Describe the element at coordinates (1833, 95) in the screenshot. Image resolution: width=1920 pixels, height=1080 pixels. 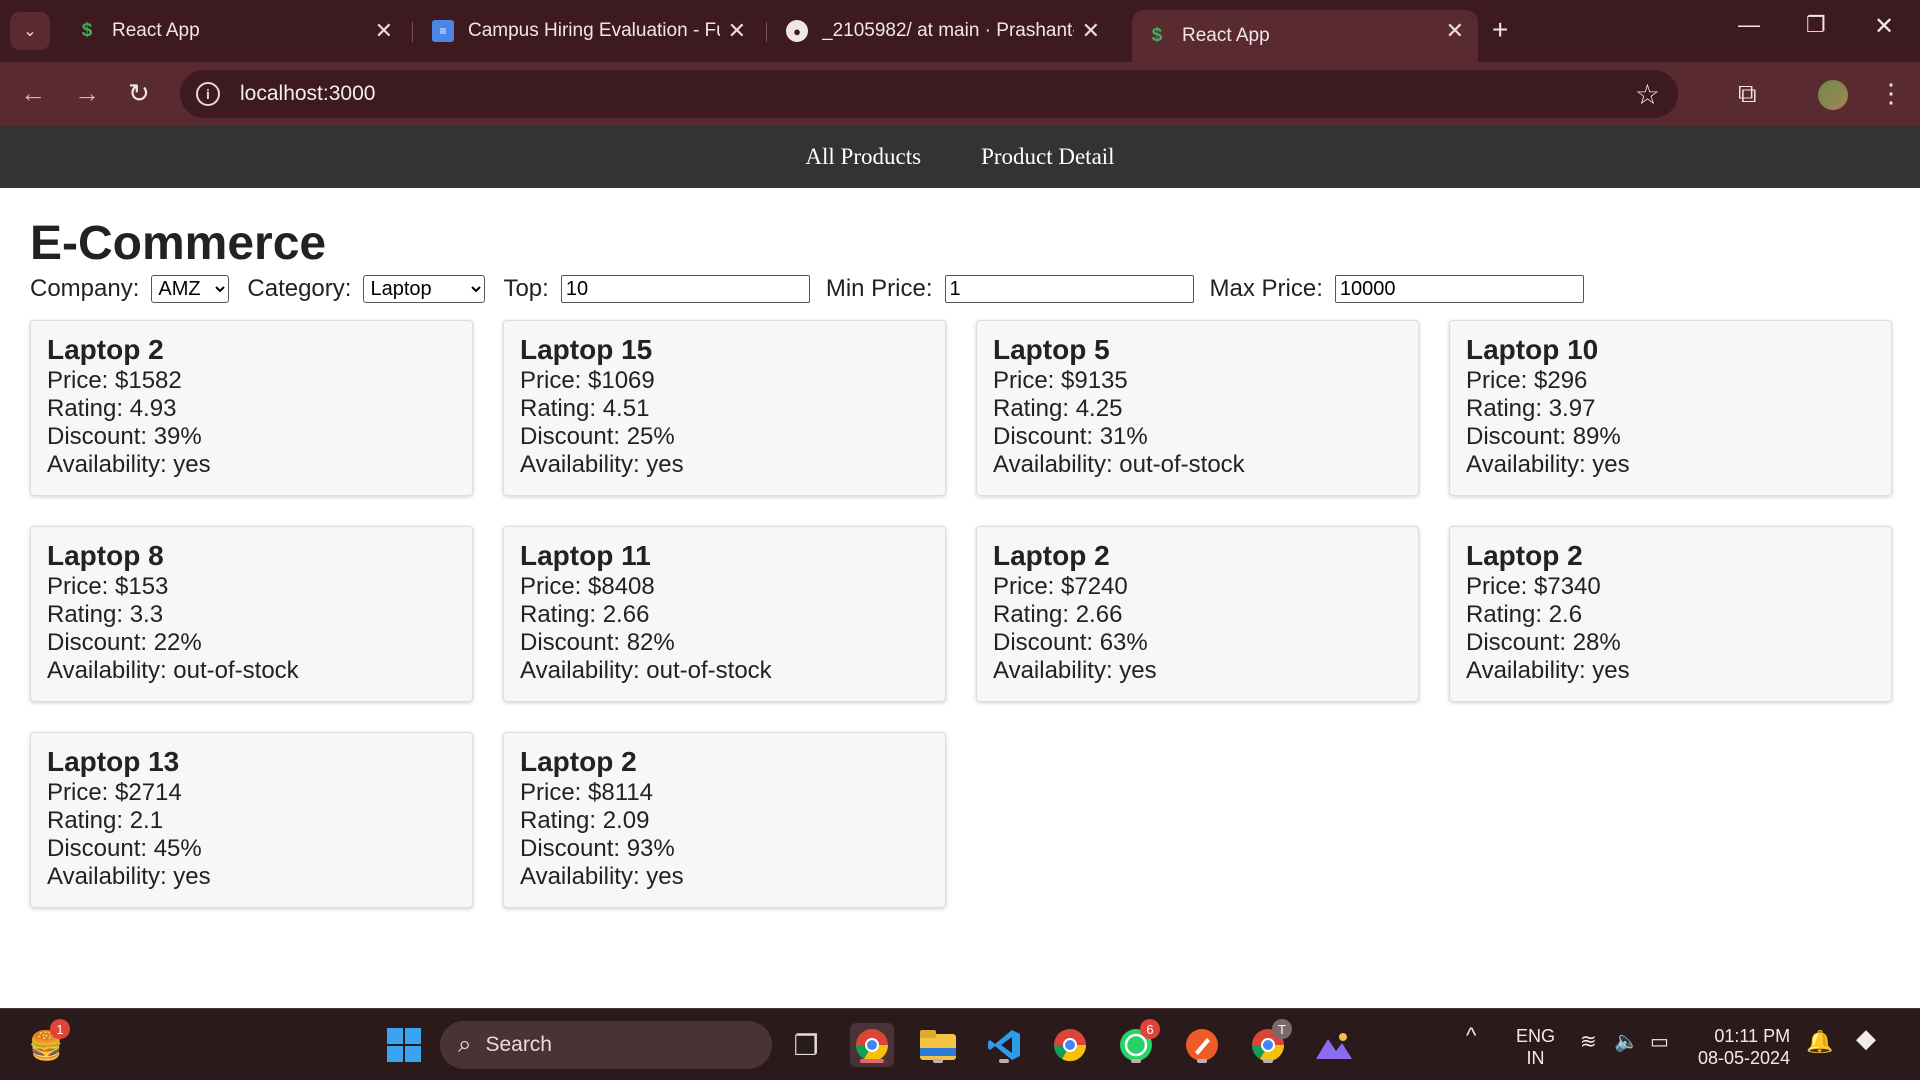
I see `profile-avatar` at that location.